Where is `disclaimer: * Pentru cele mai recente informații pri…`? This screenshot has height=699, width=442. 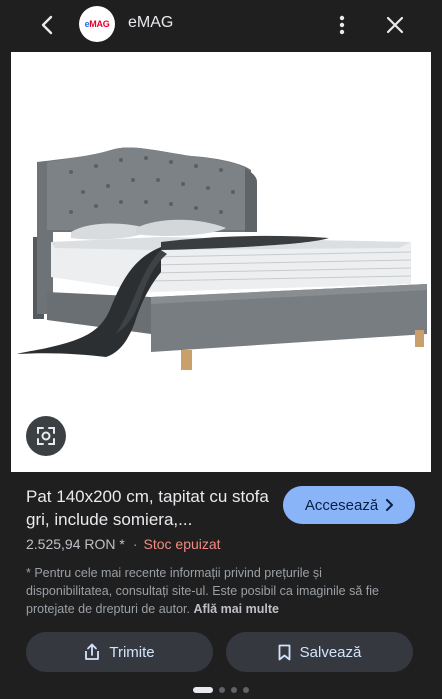 disclaimer: * Pentru cele mai recente informații pri… is located at coordinates (216, 591).